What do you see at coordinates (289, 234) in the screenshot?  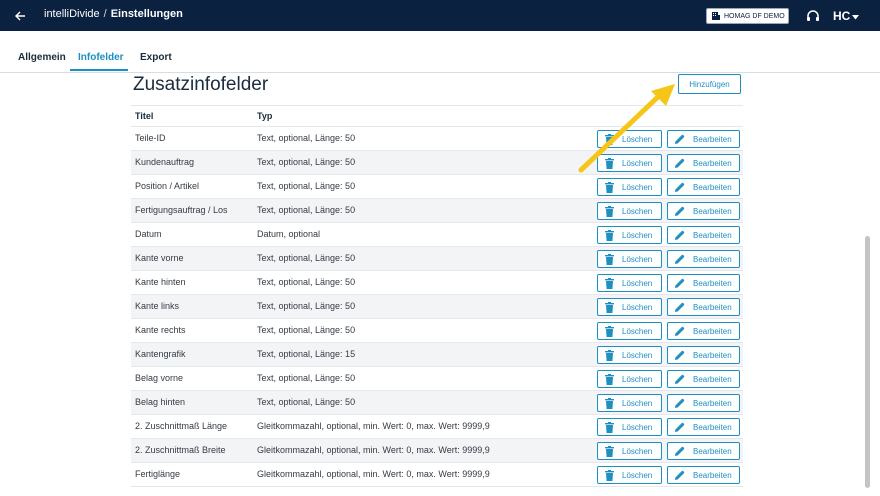 I see `row-type: Datum, optional` at bounding box center [289, 234].